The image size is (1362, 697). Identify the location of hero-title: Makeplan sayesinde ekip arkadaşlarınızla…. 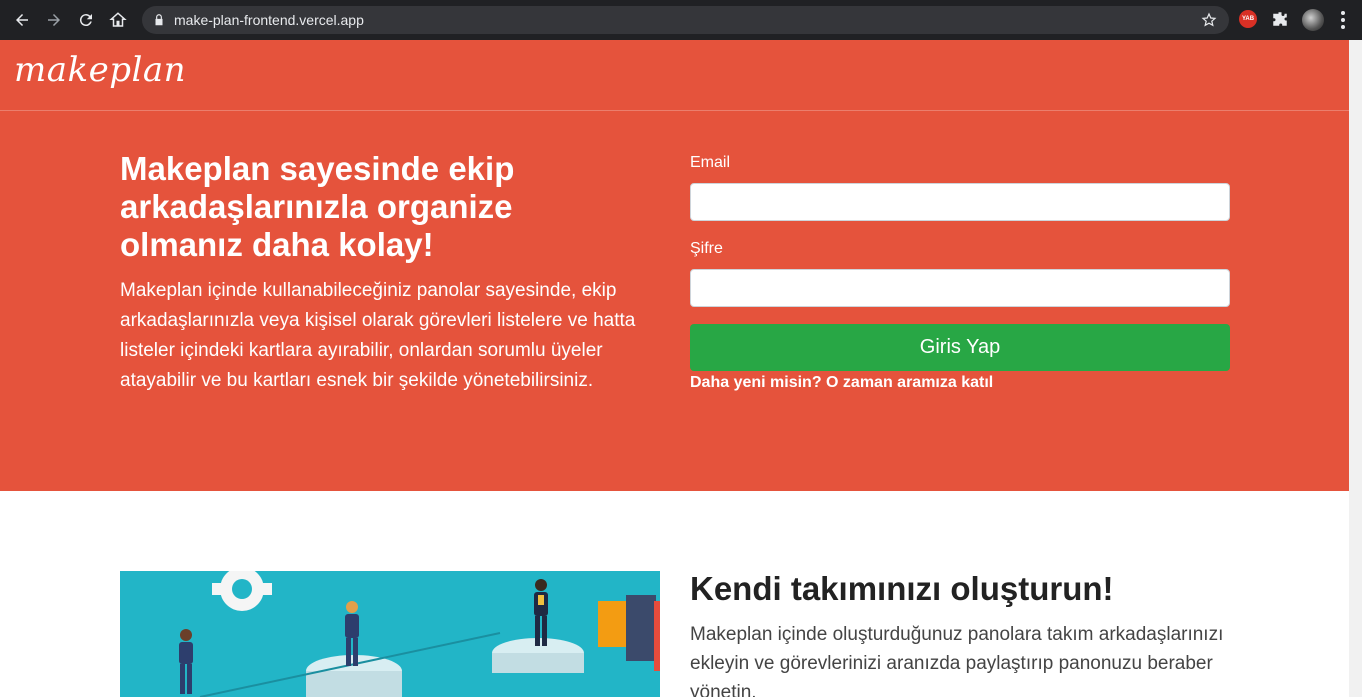
(317, 206).